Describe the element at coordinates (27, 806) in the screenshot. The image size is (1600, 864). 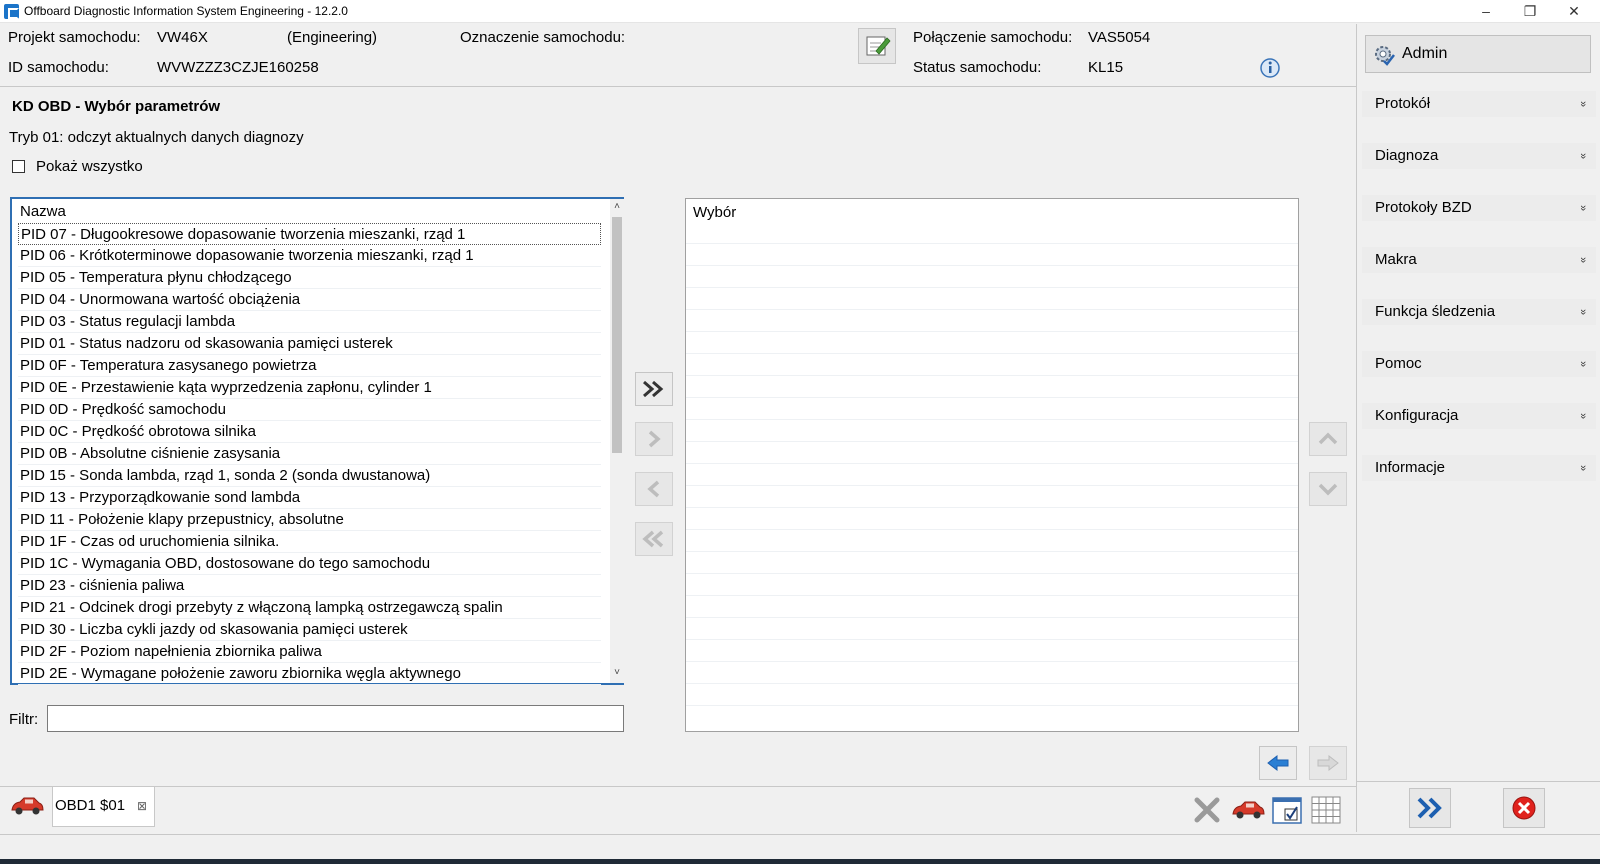
I see `vehicle-icon` at that location.